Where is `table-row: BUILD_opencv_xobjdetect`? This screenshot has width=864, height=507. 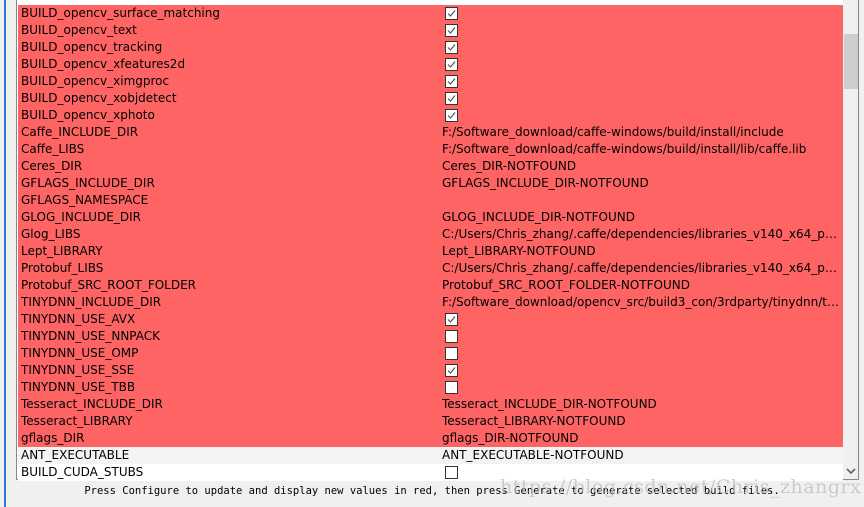 table-row: BUILD_opencv_xobjdetect is located at coordinates (430, 98).